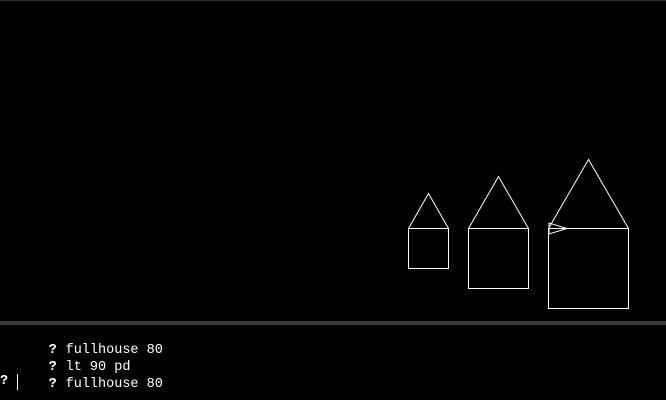 The width and height of the screenshot is (666, 400). I want to click on house-medium-roof, so click(498, 202).